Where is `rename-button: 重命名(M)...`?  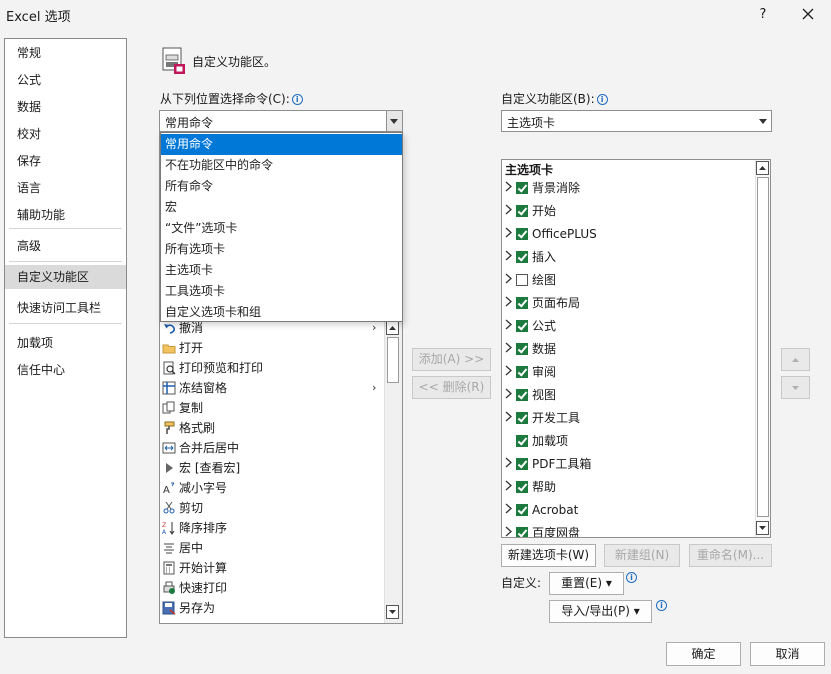
rename-button: 重命名(M)... is located at coordinates (730, 555).